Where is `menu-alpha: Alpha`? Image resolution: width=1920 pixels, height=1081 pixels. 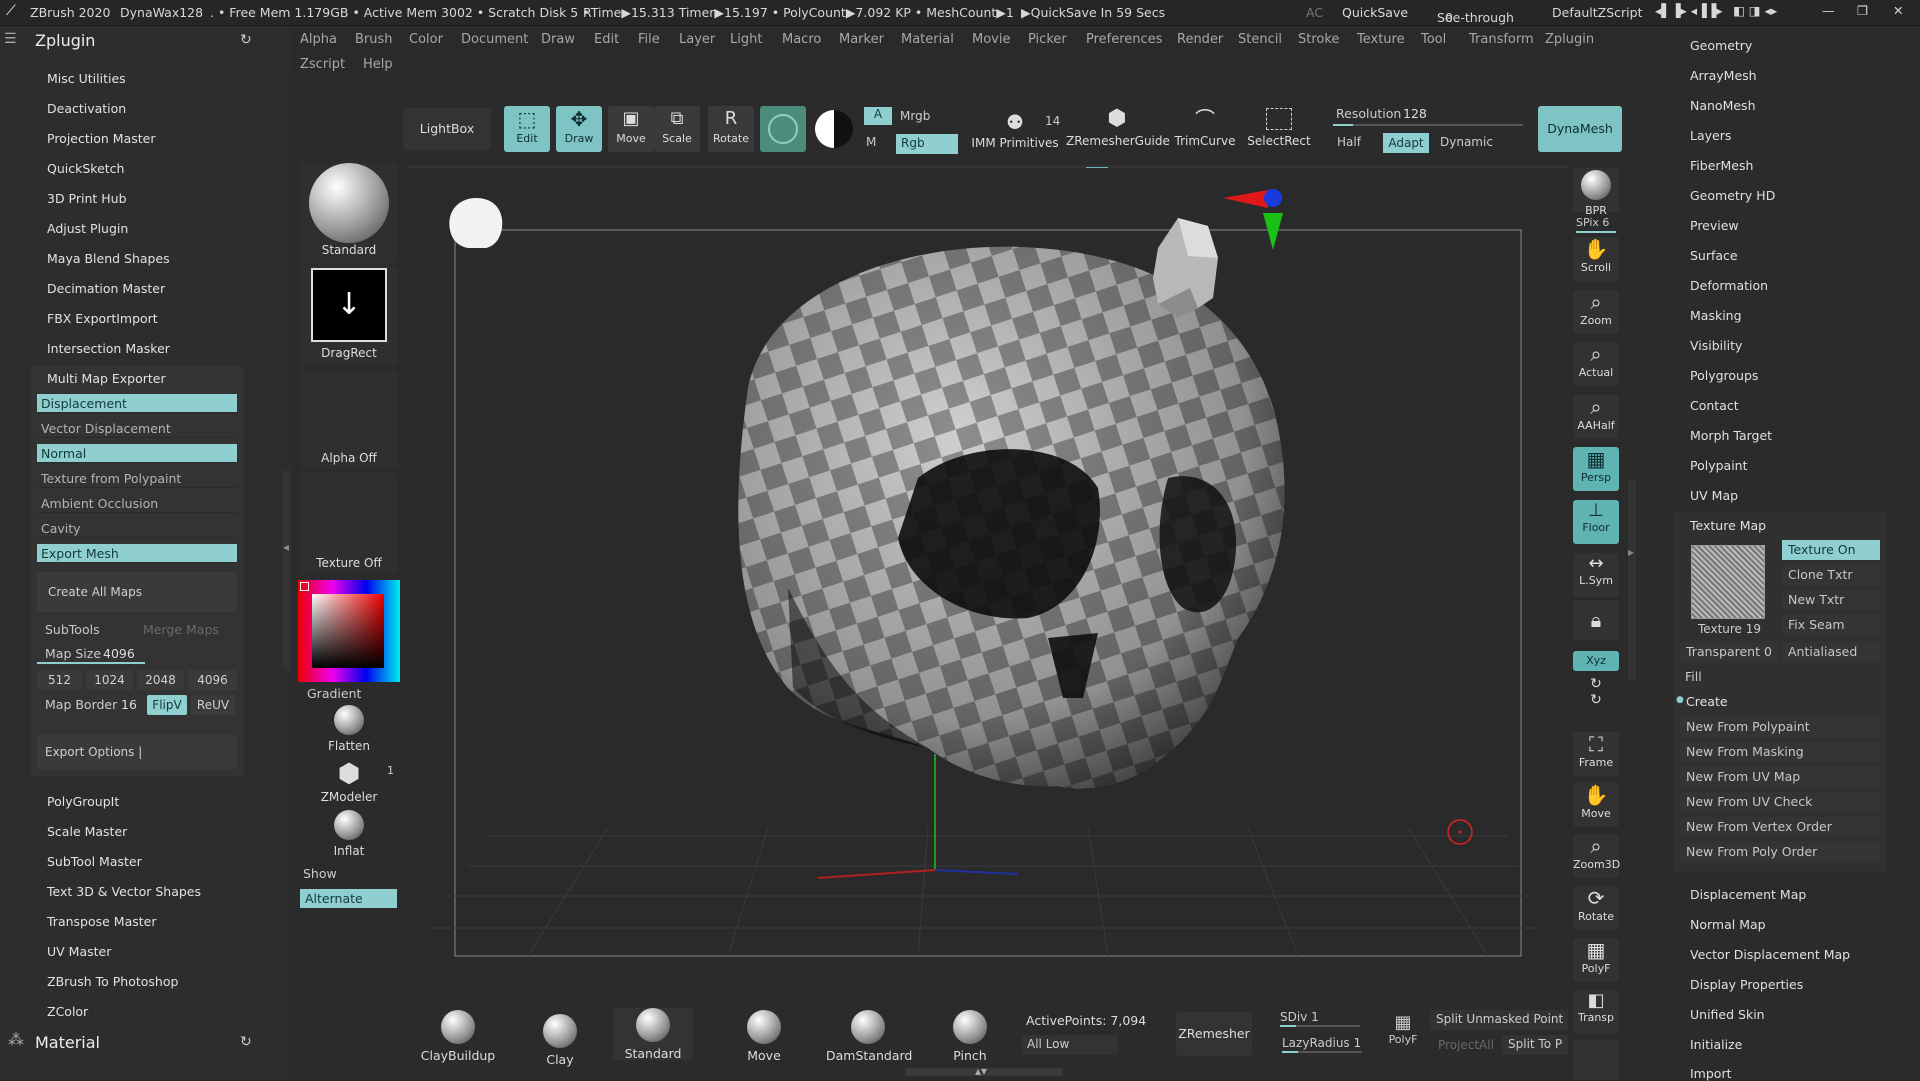
menu-alpha: Alpha is located at coordinates (318, 39).